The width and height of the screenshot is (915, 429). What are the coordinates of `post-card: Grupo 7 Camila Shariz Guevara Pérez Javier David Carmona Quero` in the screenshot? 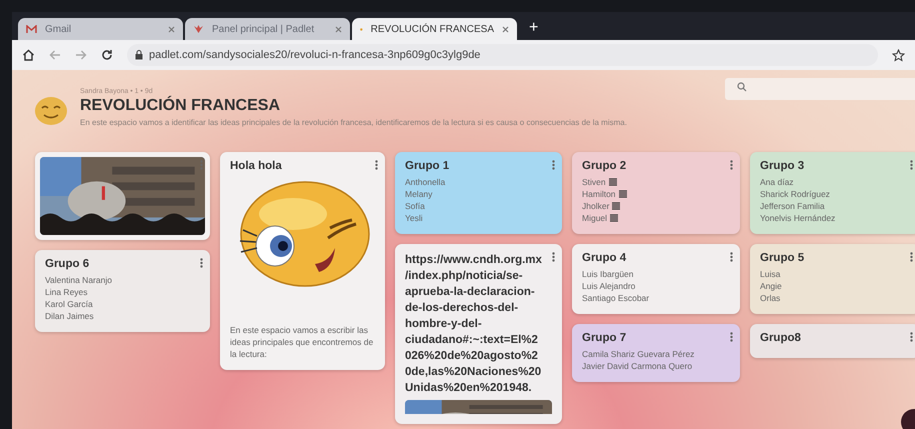 It's located at (656, 353).